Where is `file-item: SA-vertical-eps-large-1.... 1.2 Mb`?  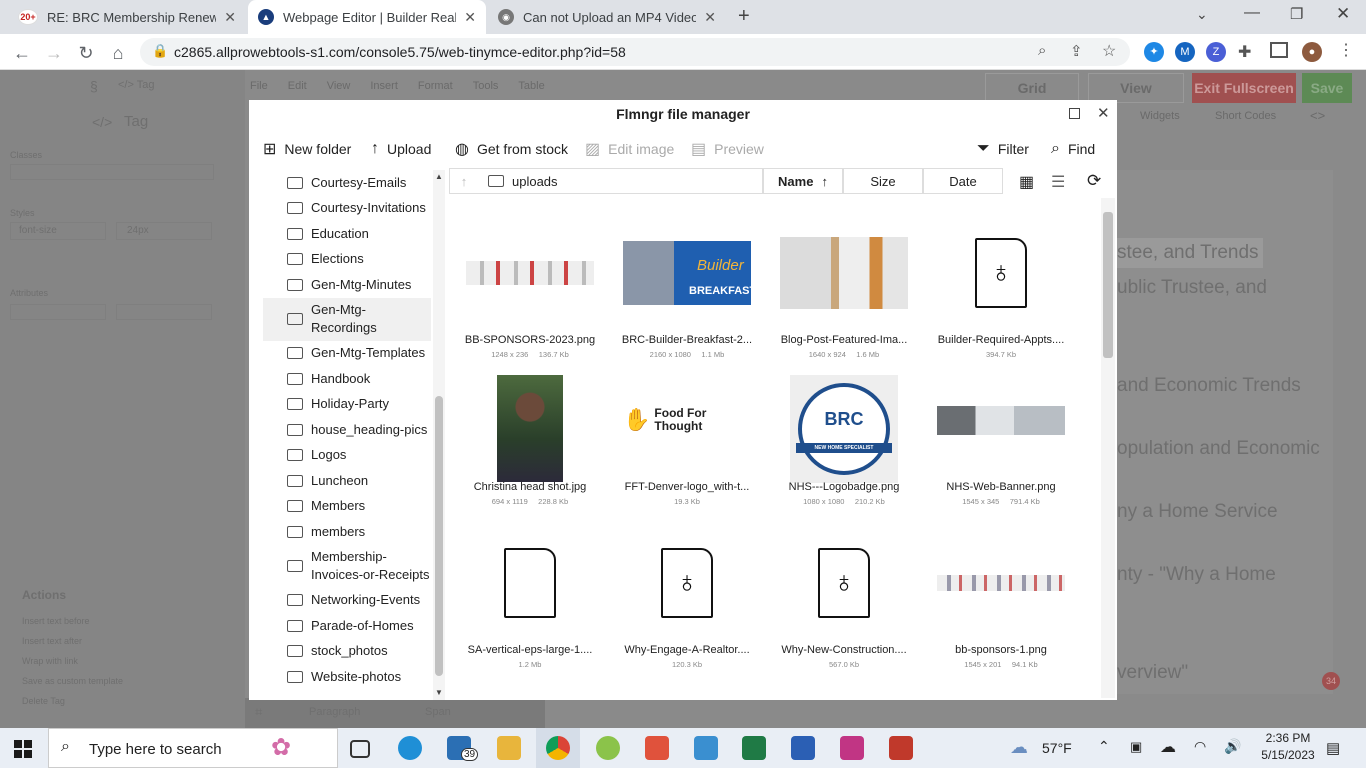
file-item: SA-vertical-eps-large-1.... 1.2 Mb is located at coordinates (530, 603).